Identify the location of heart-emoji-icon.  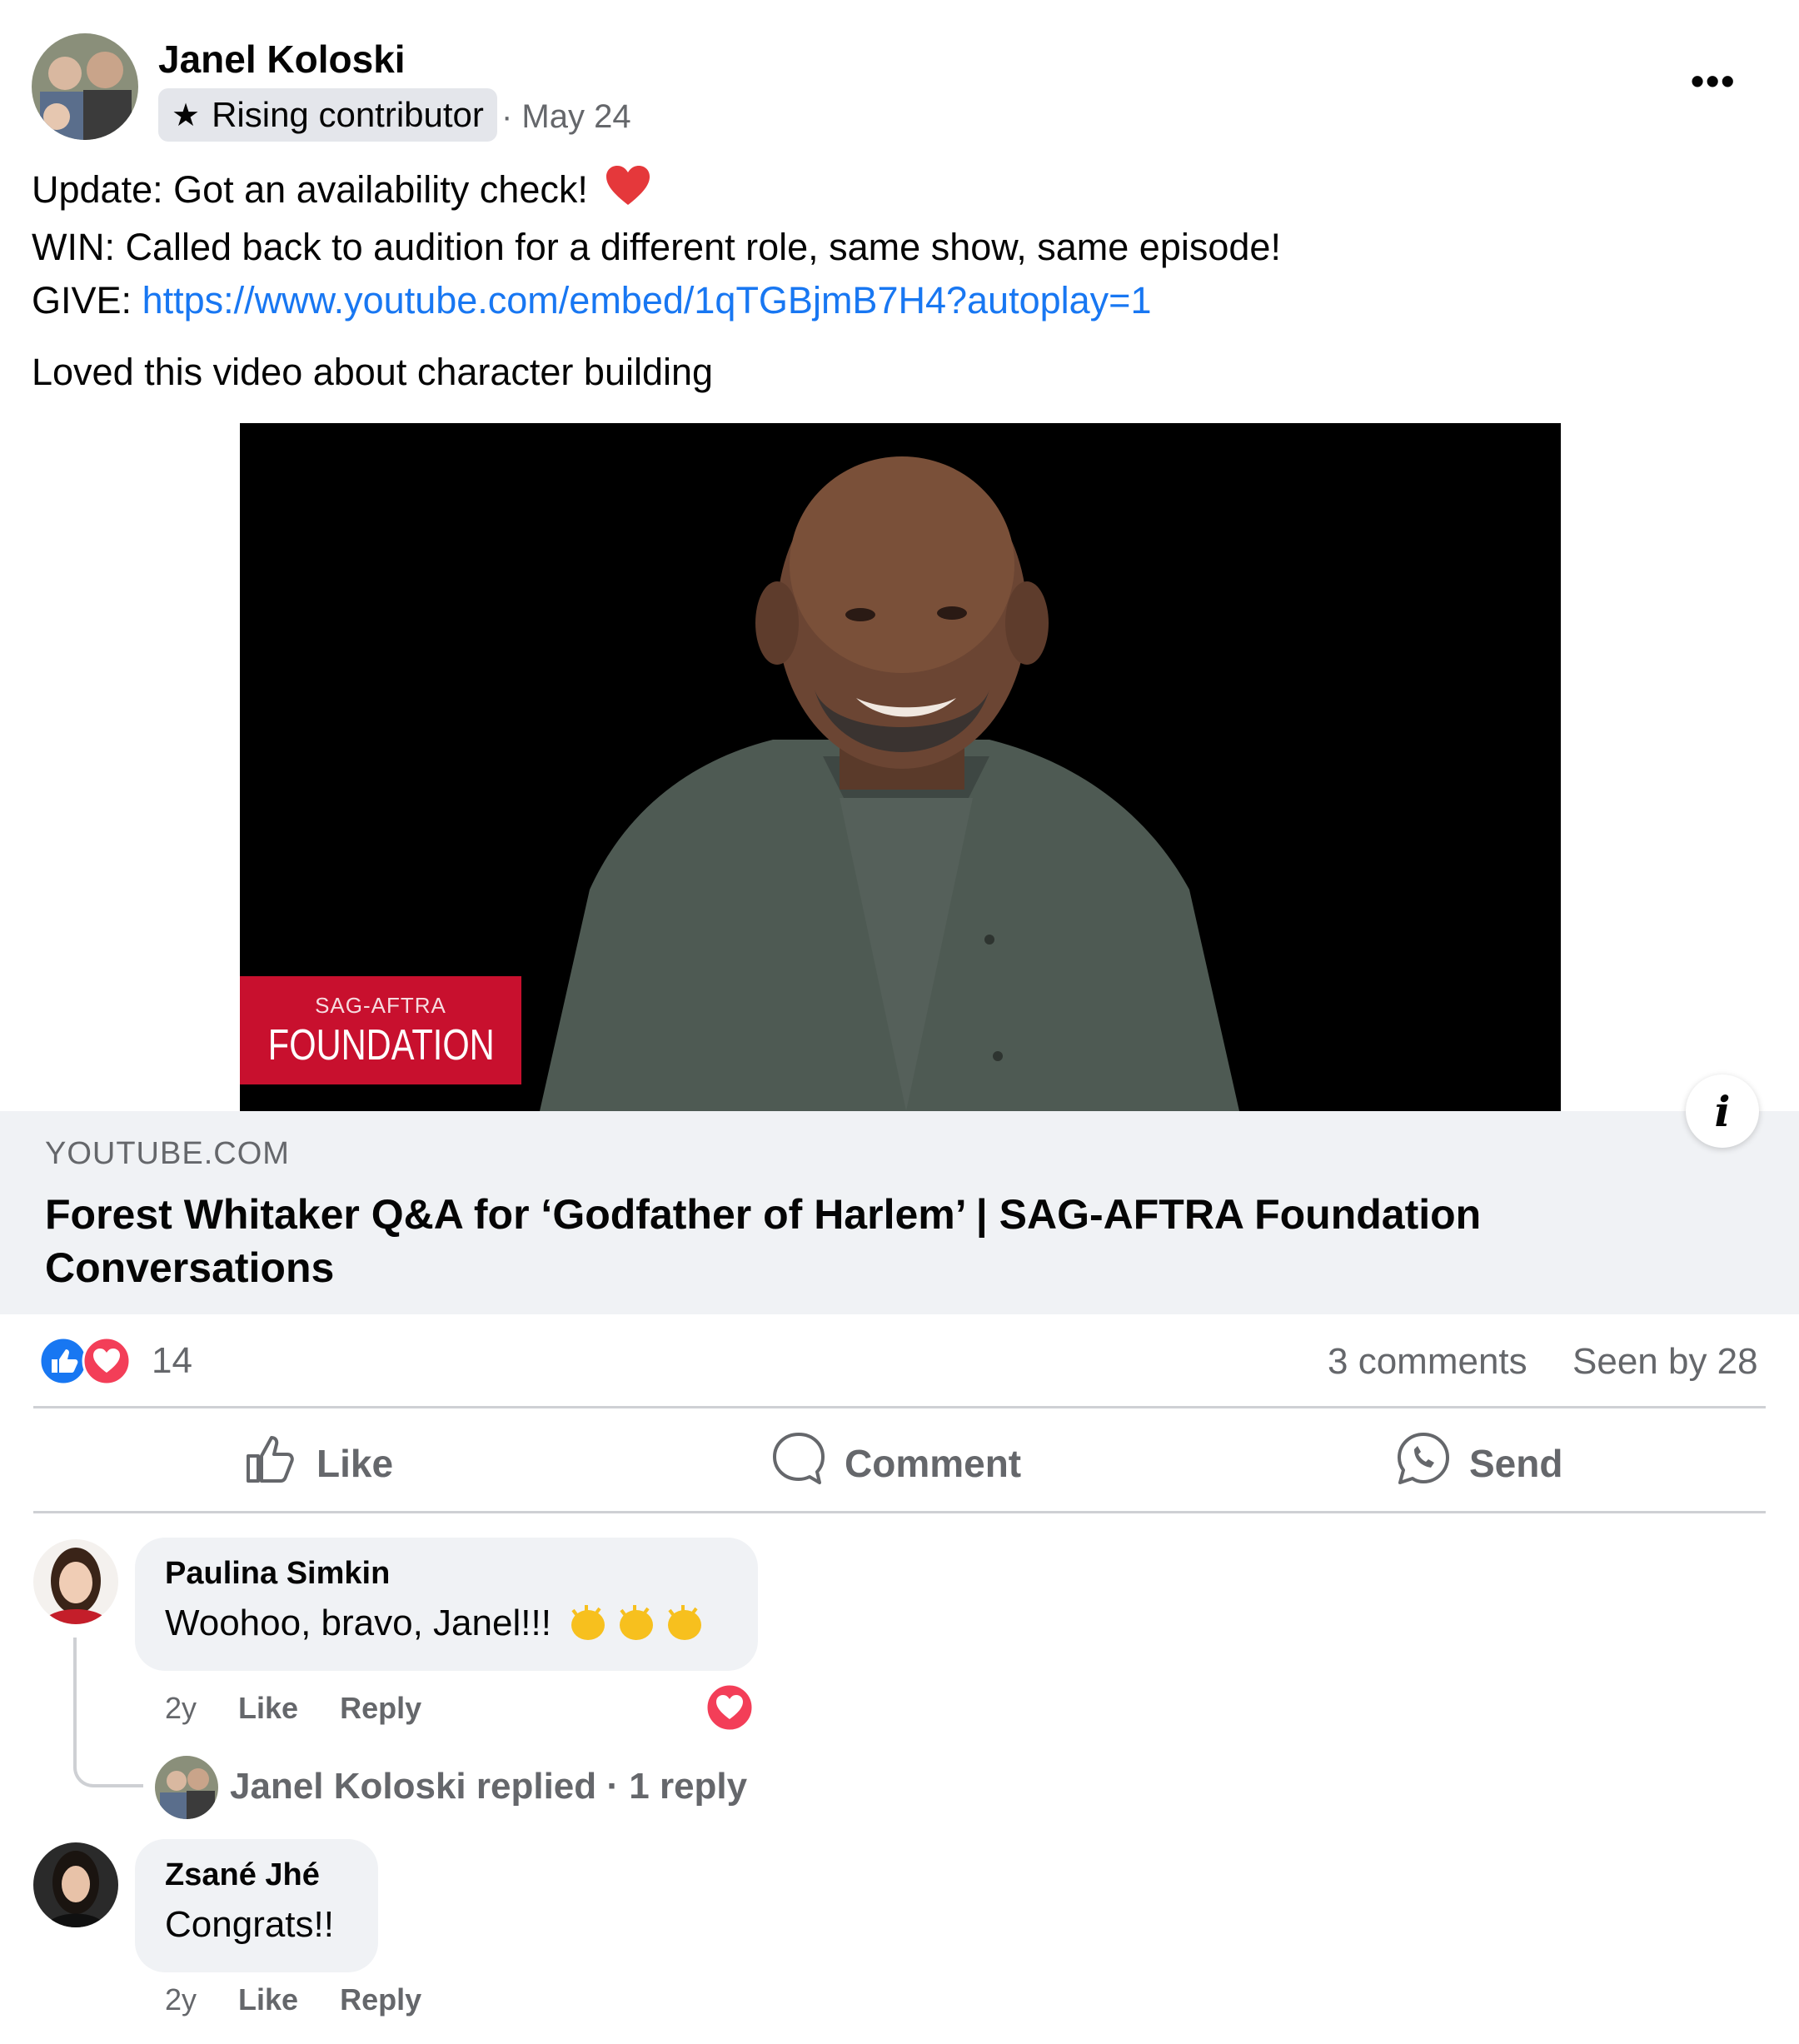
(628, 193).